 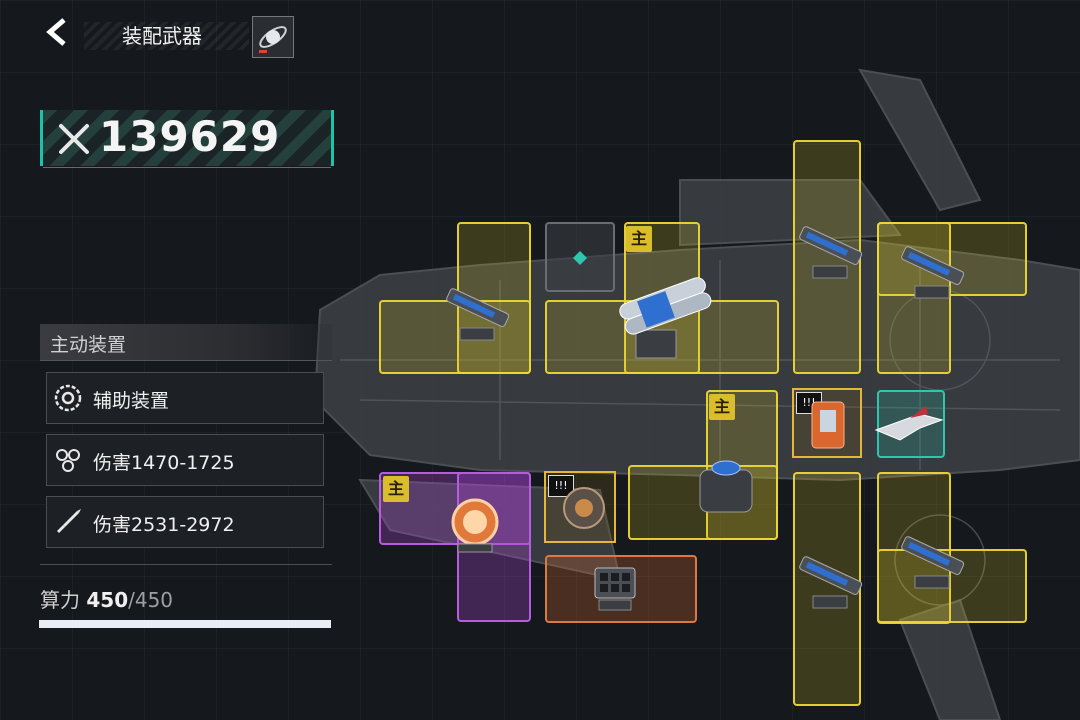 What do you see at coordinates (828, 425) in the screenshot?
I see `orange-canister-icon` at bounding box center [828, 425].